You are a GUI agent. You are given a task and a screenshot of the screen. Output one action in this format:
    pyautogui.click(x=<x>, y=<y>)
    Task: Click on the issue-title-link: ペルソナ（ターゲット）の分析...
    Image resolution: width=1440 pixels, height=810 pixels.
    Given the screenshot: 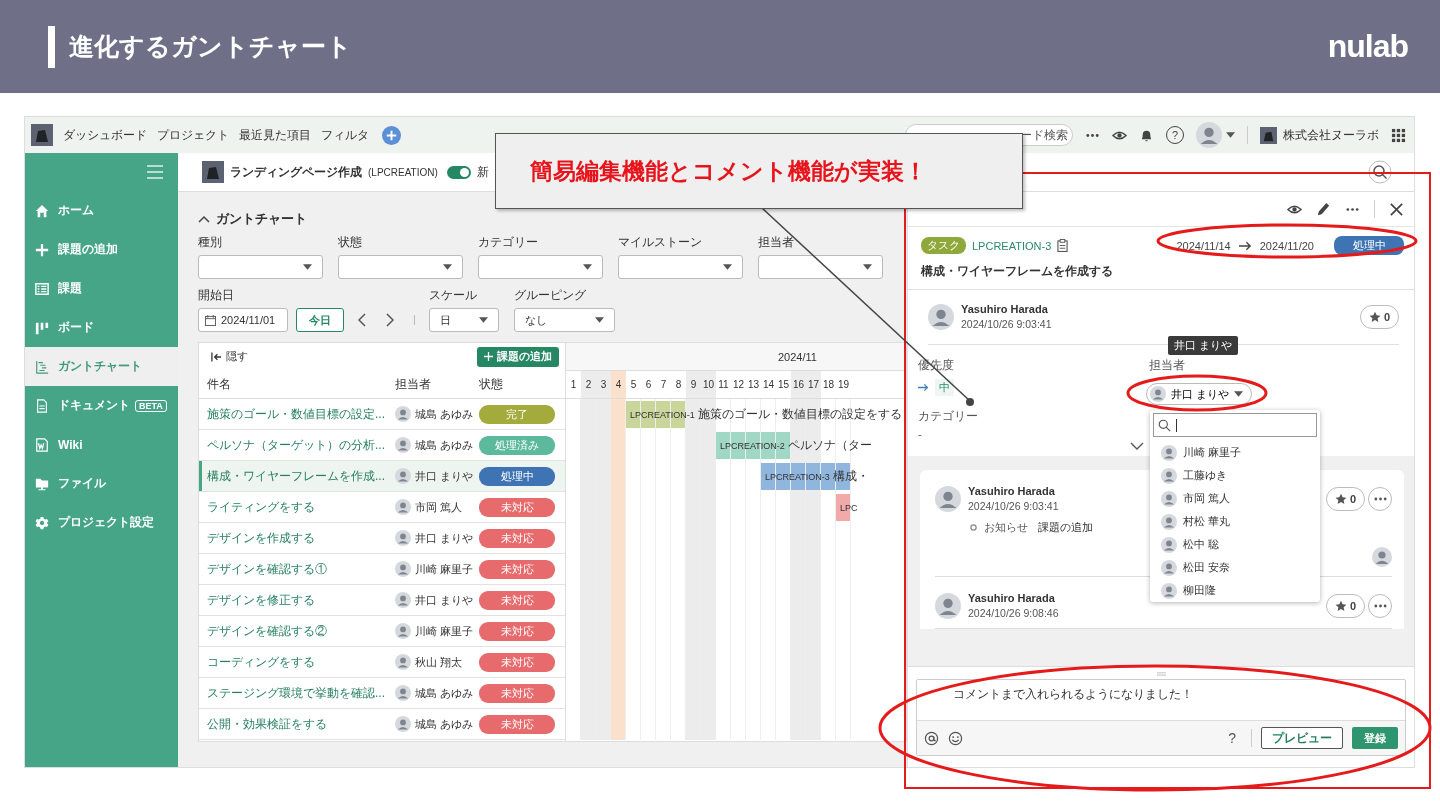 What is the action you would take?
    pyautogui.click(x=296, y=444)
    